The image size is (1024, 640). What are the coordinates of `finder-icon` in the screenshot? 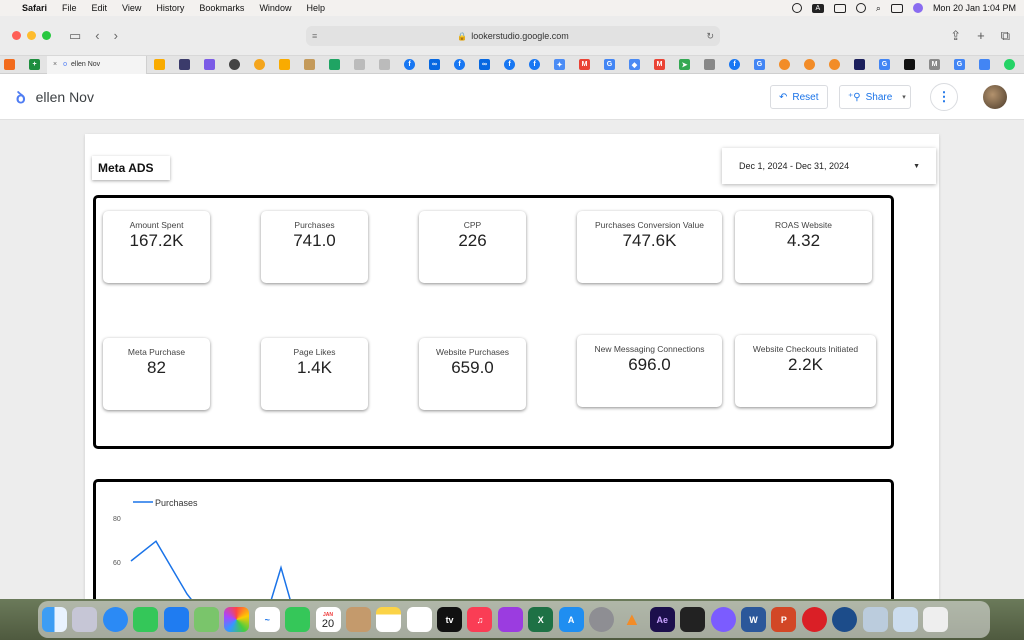 It's located at (54, 619).